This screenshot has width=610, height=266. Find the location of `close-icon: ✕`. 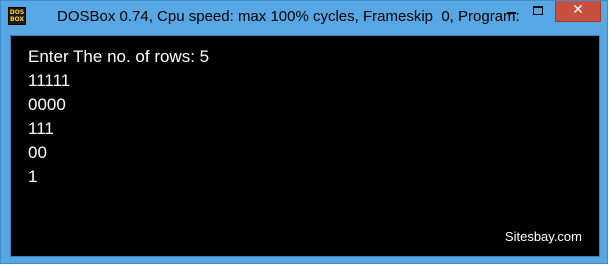

close-icon: ✕ is located at coordinates (578, 10).